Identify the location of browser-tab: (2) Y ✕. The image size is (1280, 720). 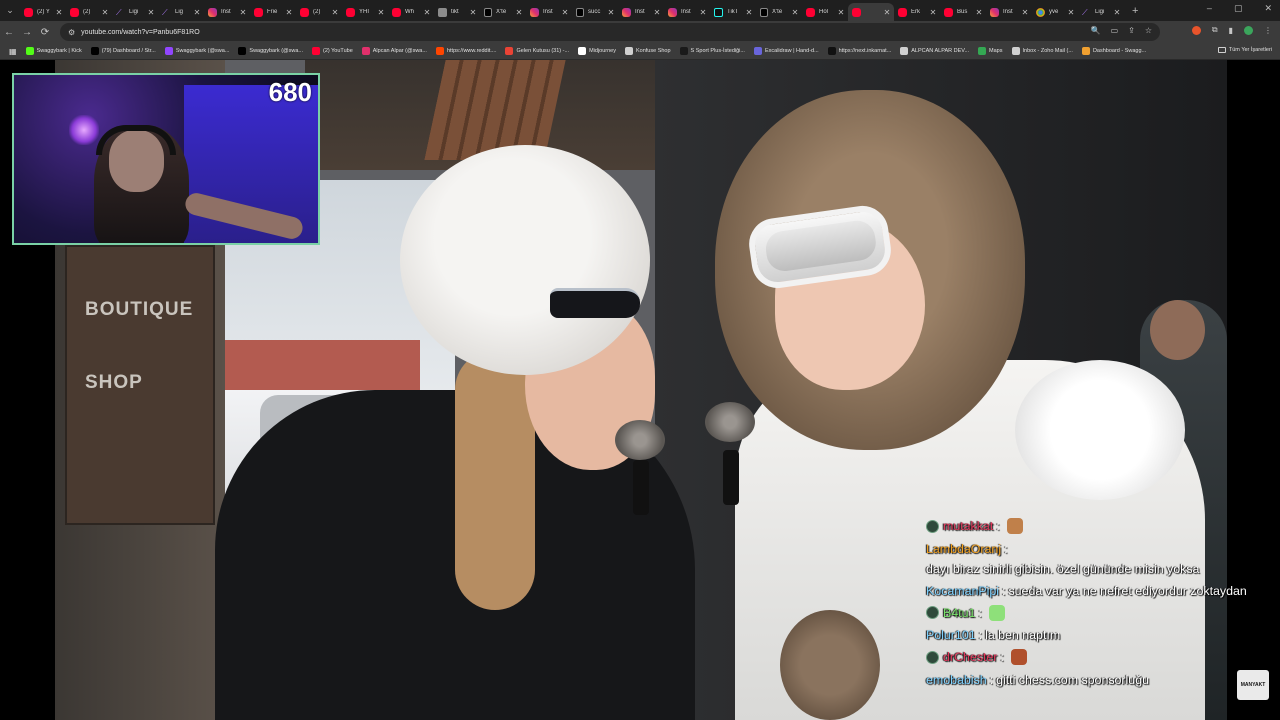
(43, 12).